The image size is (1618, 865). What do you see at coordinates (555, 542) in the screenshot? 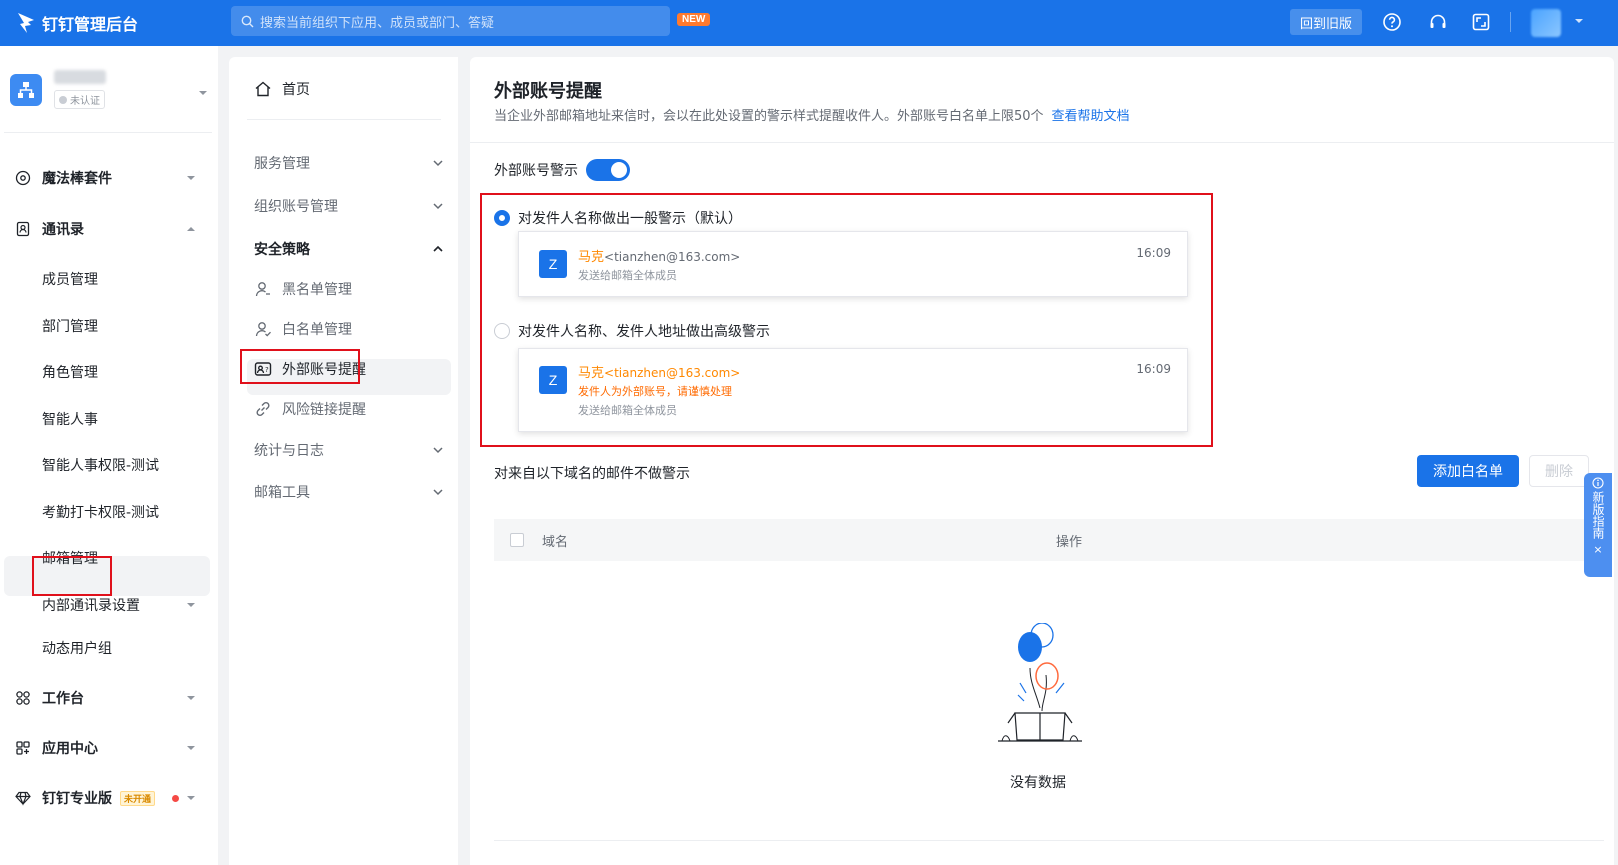
I see `column-domain: 域名` at bounding box center [555, 542].